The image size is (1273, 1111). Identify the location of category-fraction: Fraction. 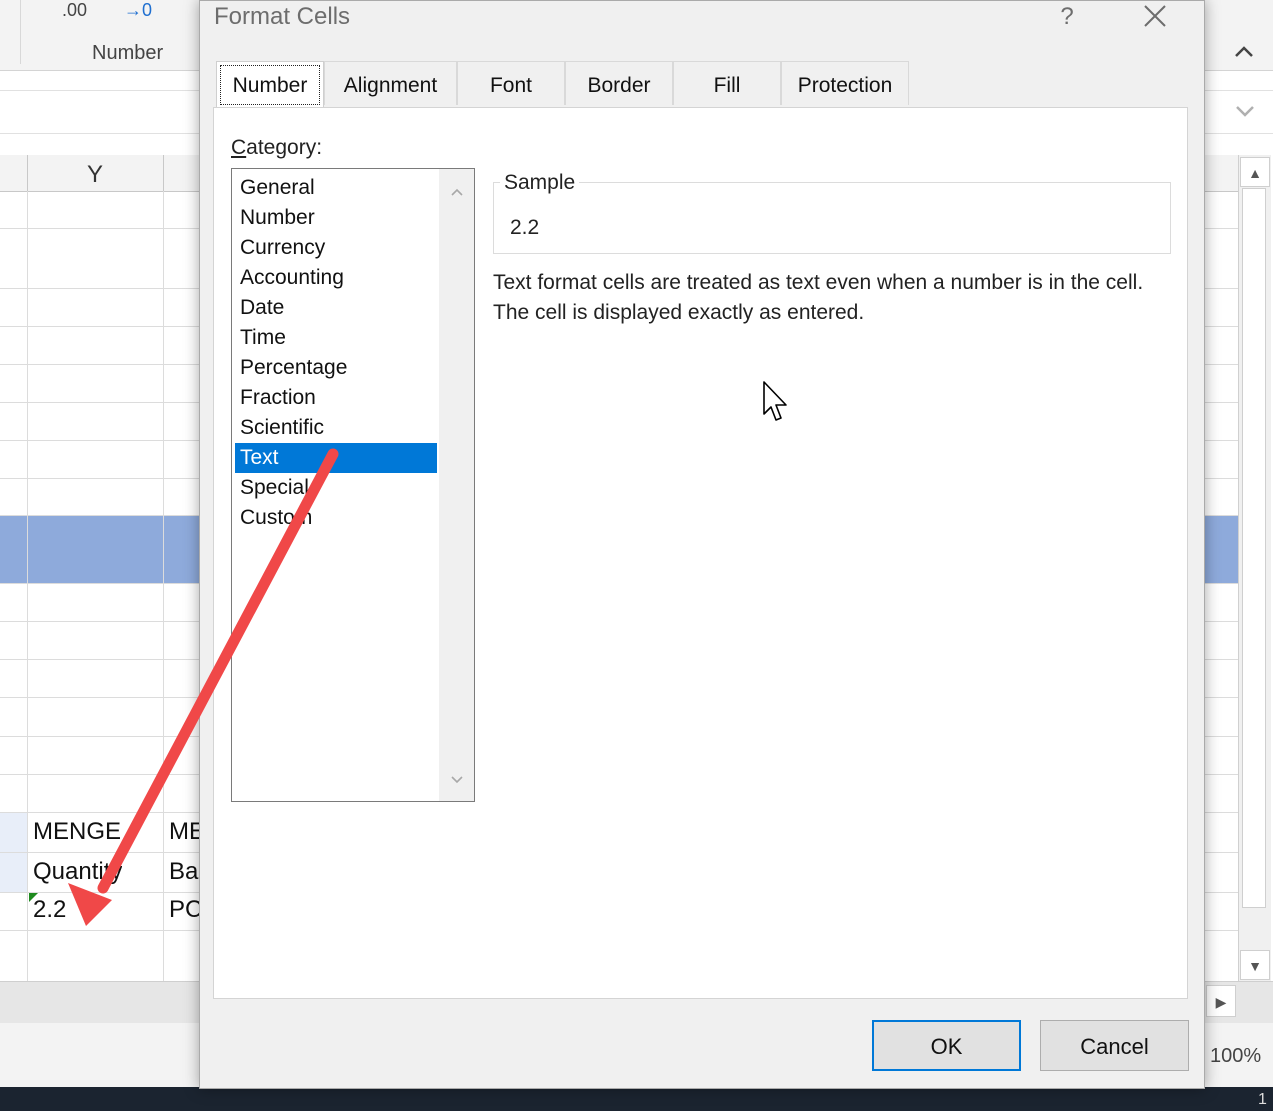
(336, 398).